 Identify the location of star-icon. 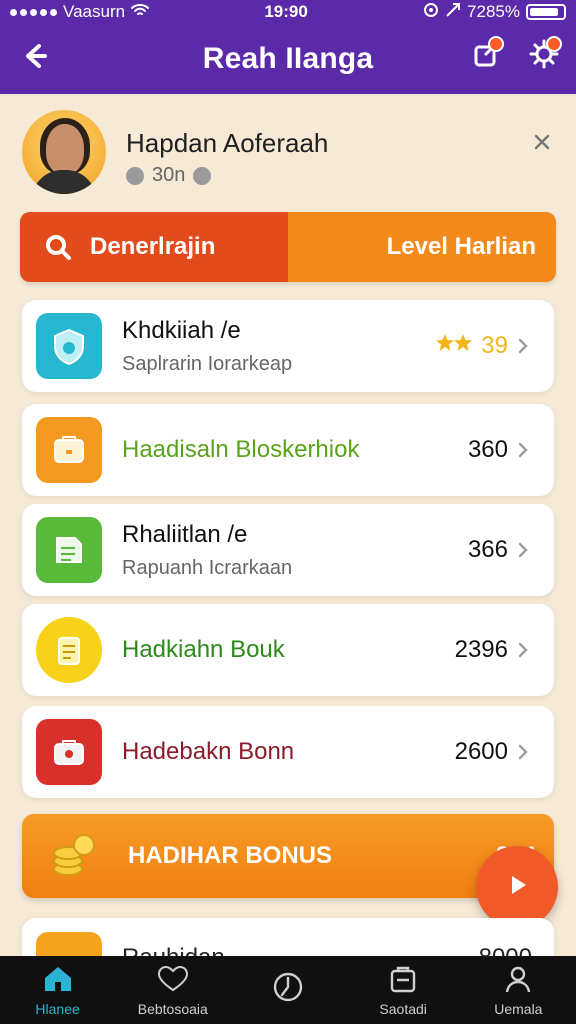
(455, 346).